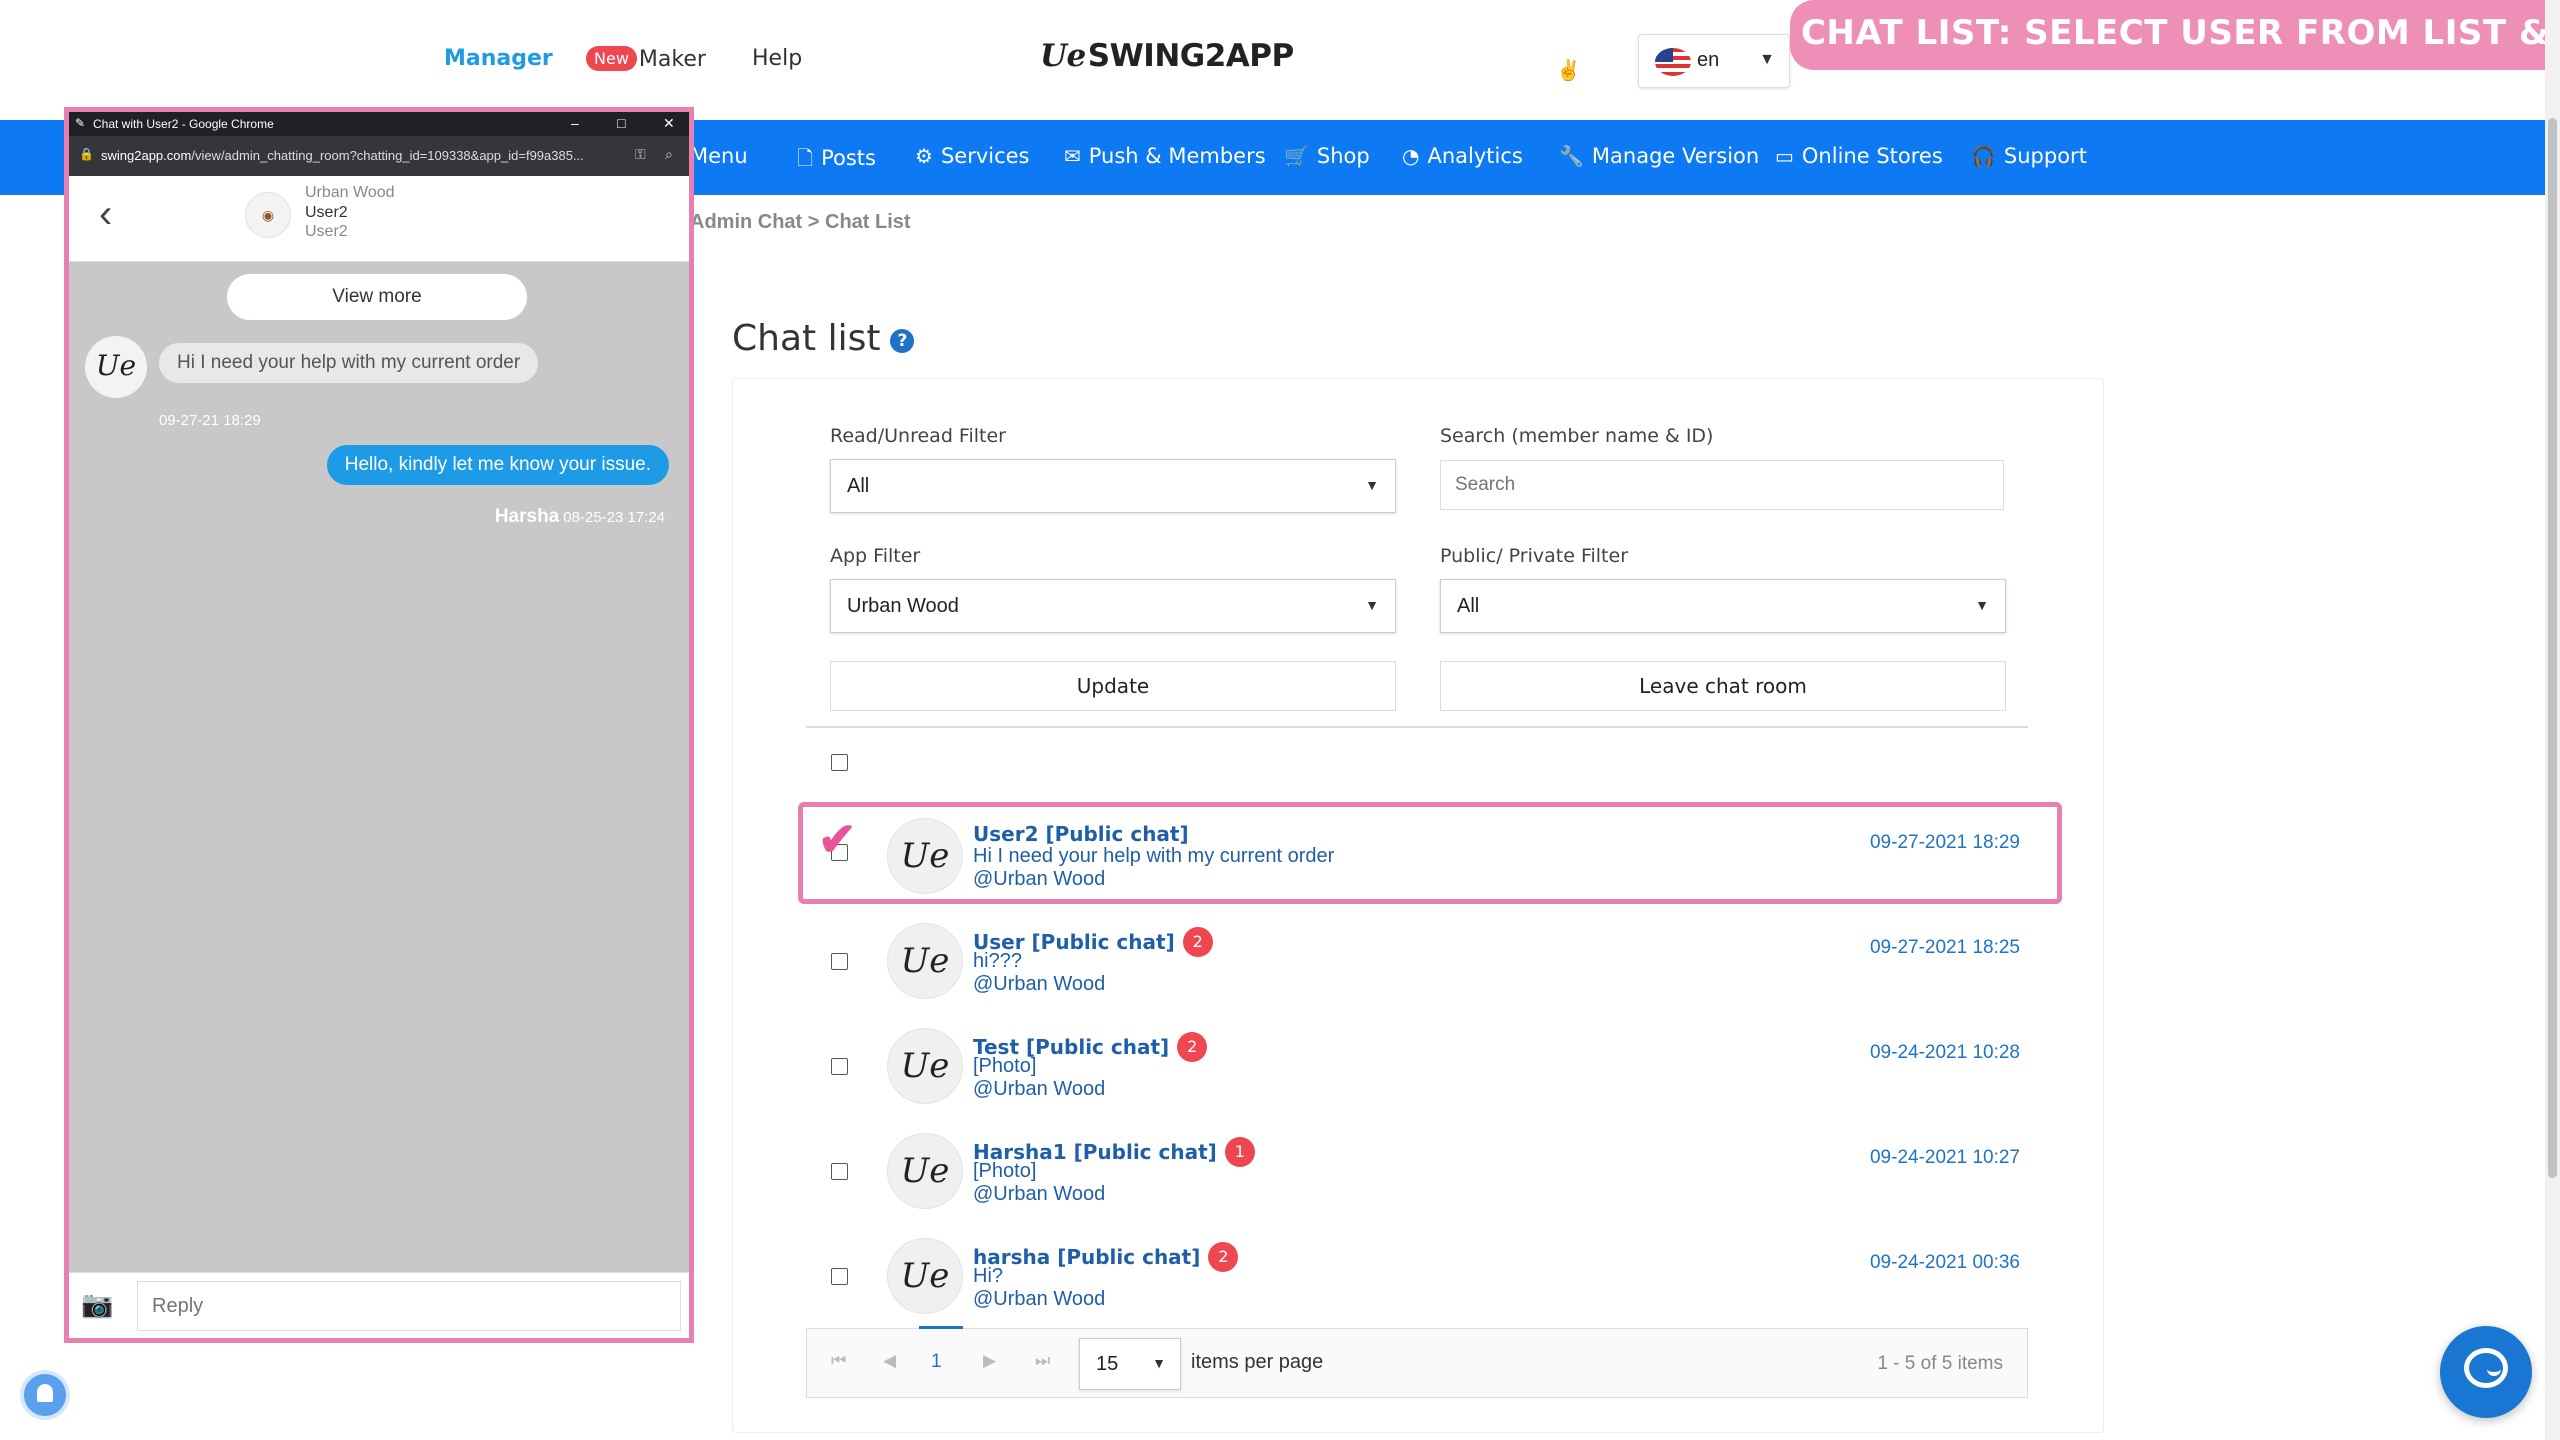 This screenshot has height=1440, width=2560. I want to click on last-page-icon: ⏭, so click(1042, 1361).